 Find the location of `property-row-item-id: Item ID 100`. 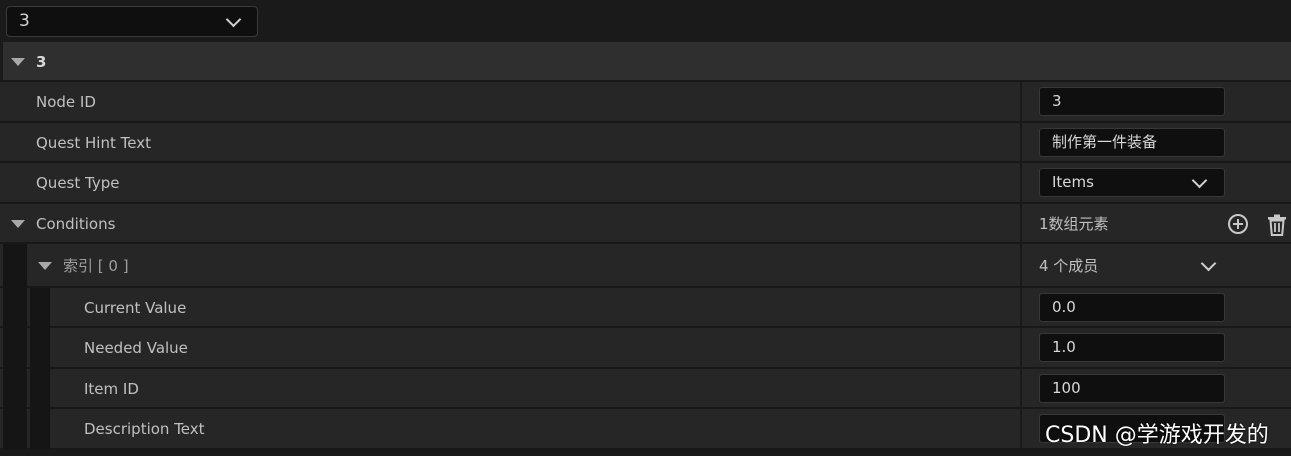

property-row-item-id: Item ID 100 is located at coordinates (645, 389).